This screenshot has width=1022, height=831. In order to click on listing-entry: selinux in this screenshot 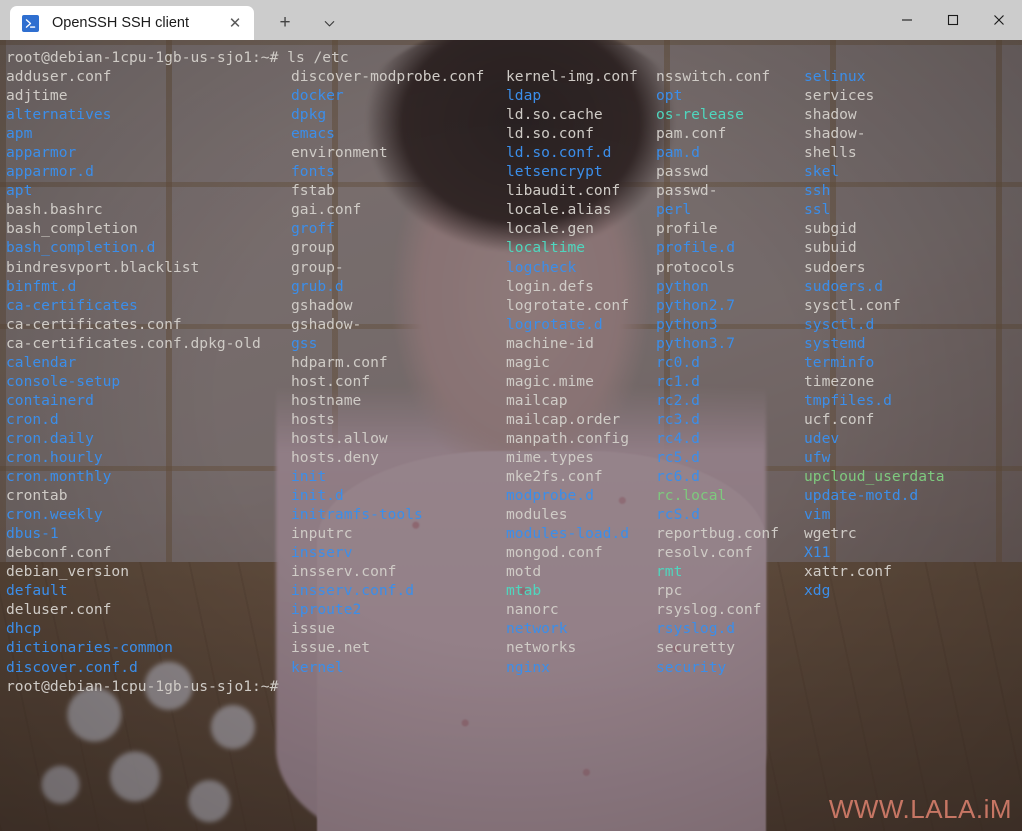, I will do `click(835, 77)`.